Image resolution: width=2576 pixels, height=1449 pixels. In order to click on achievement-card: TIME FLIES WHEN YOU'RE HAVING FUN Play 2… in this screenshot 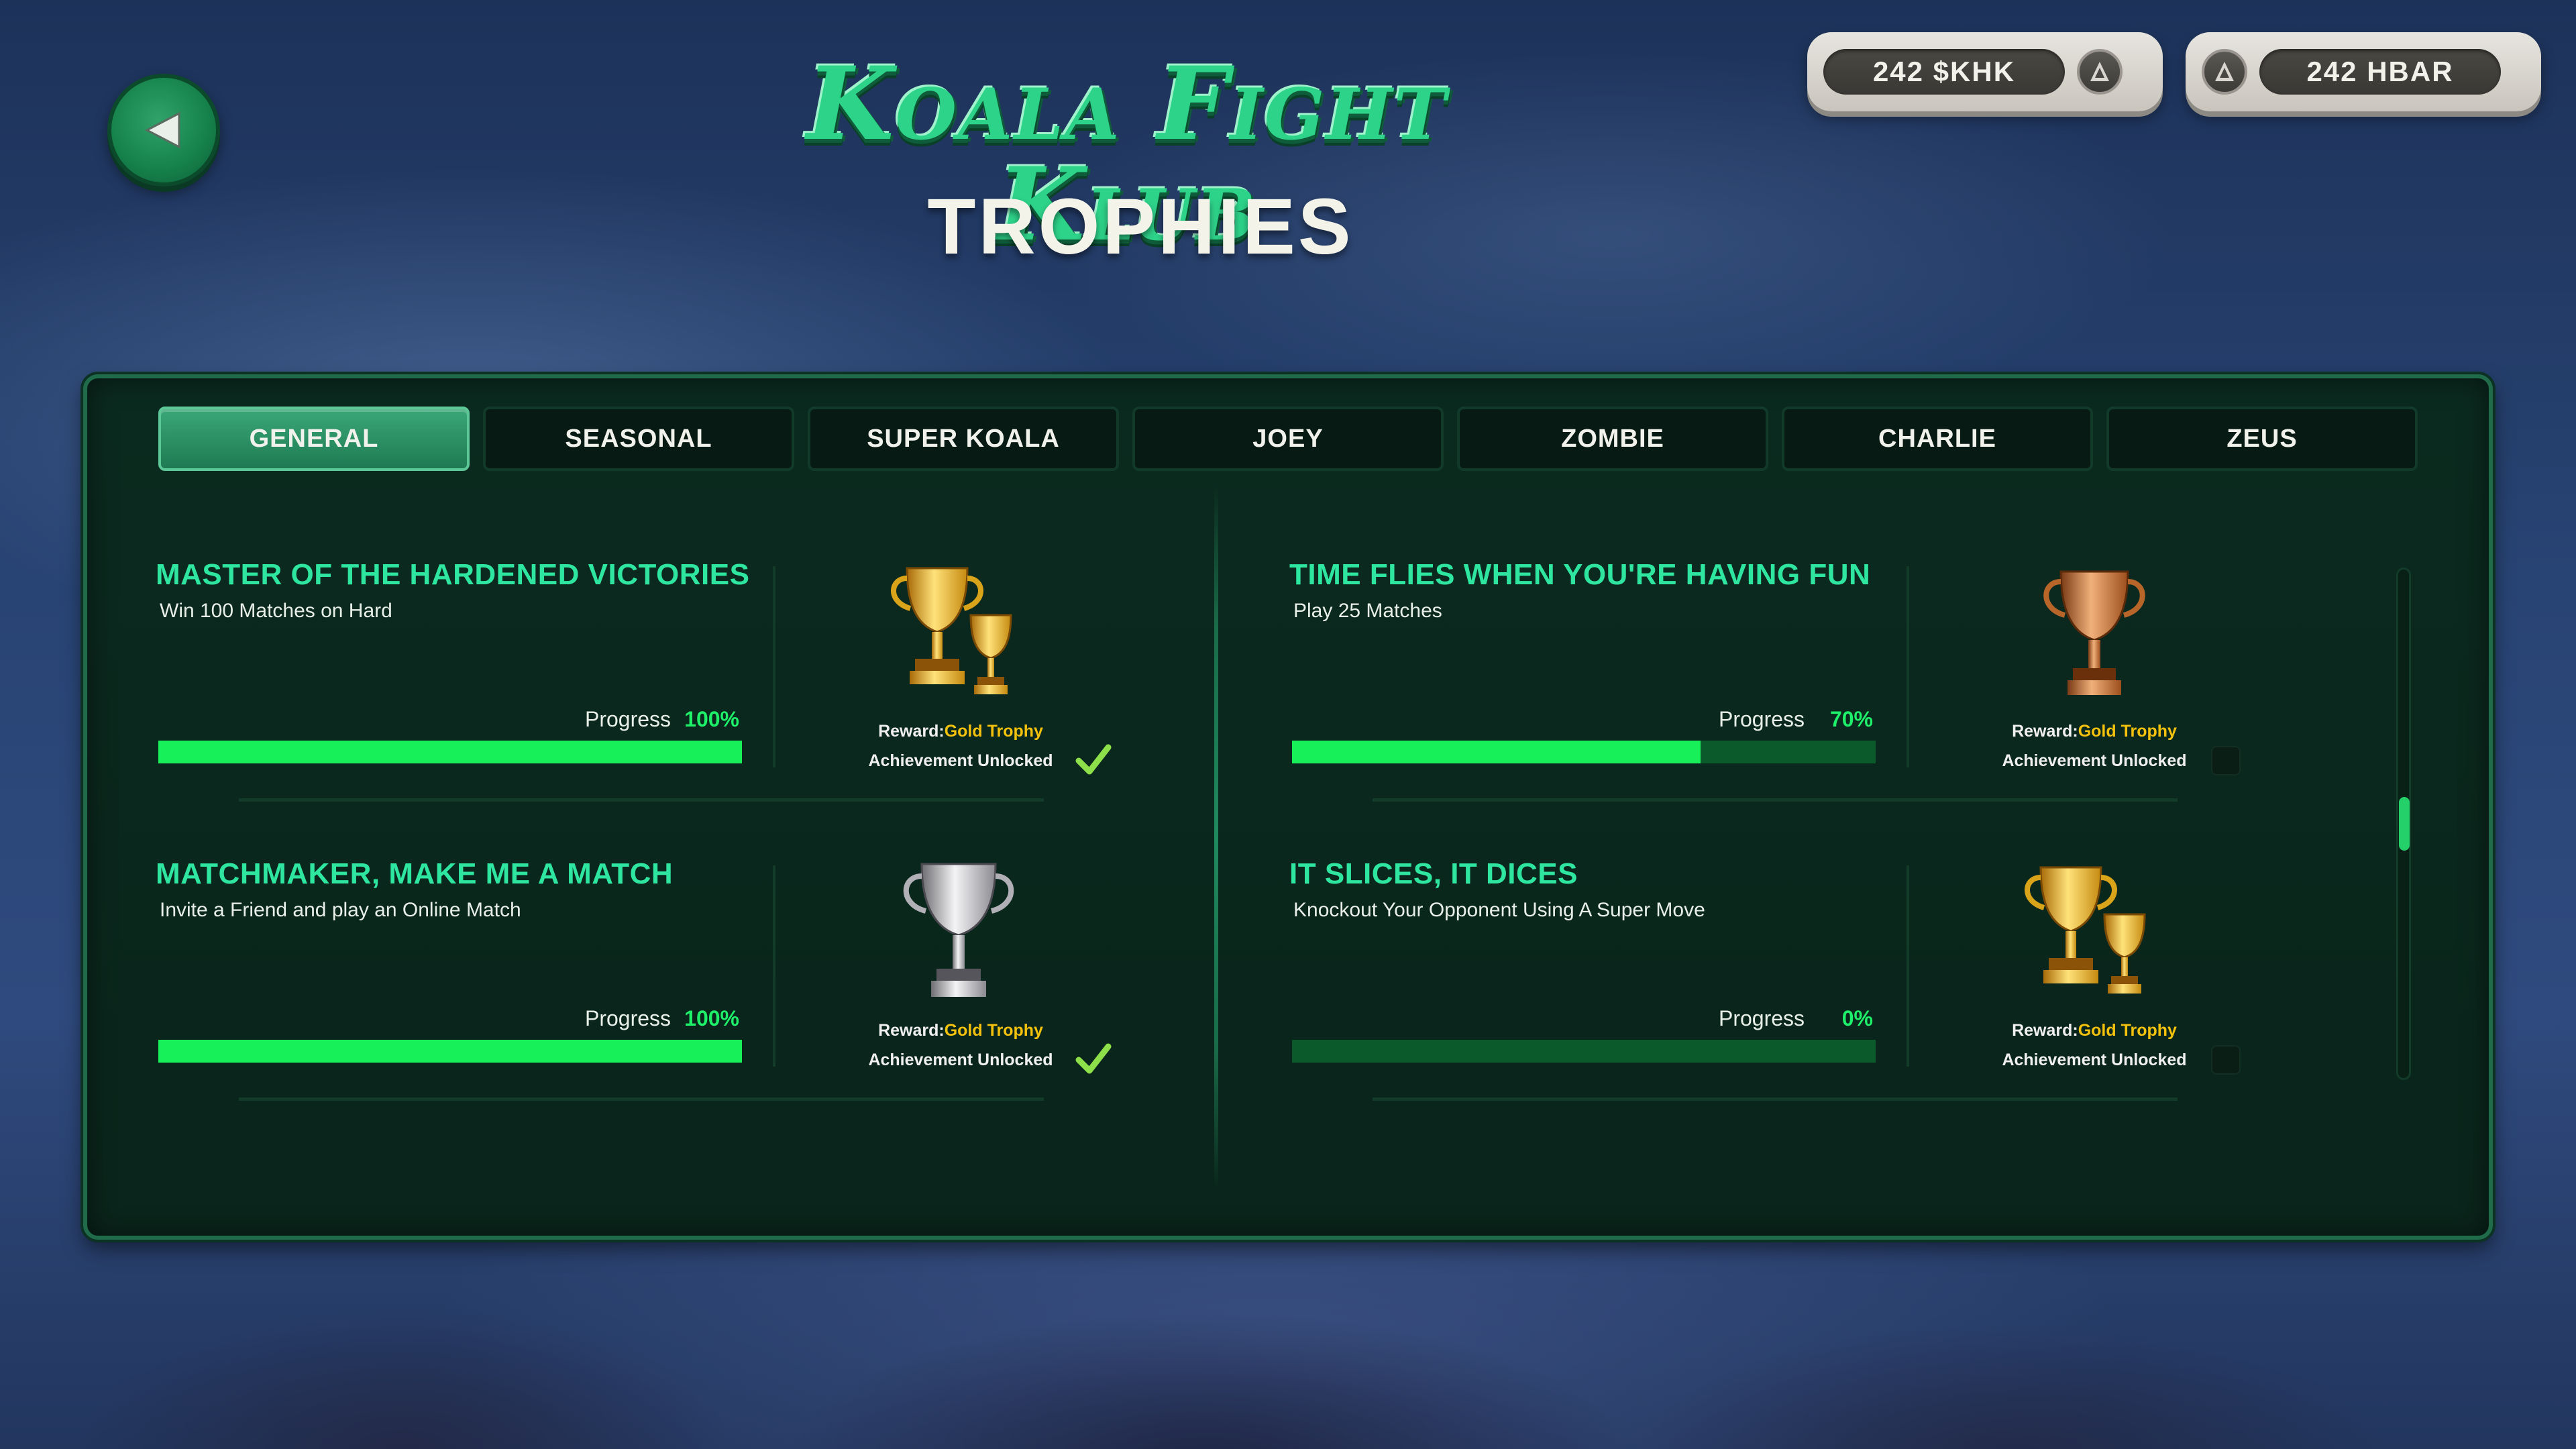, I will do `click(1819, 699)`.